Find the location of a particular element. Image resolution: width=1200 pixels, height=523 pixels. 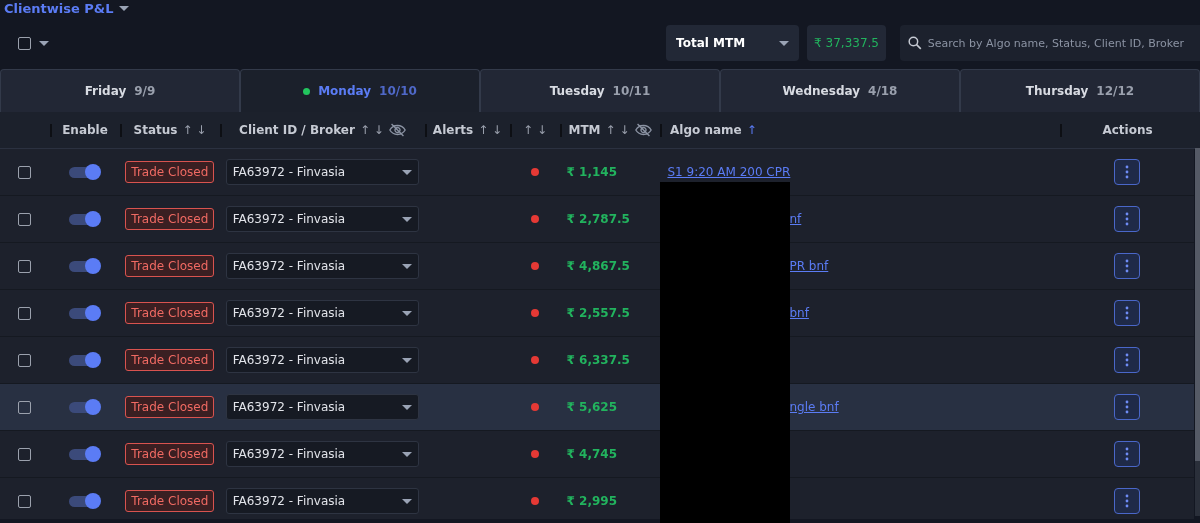

search-input: Search by Algo name, Status, Client ID, Broker is located at coordinates (1061, 43).